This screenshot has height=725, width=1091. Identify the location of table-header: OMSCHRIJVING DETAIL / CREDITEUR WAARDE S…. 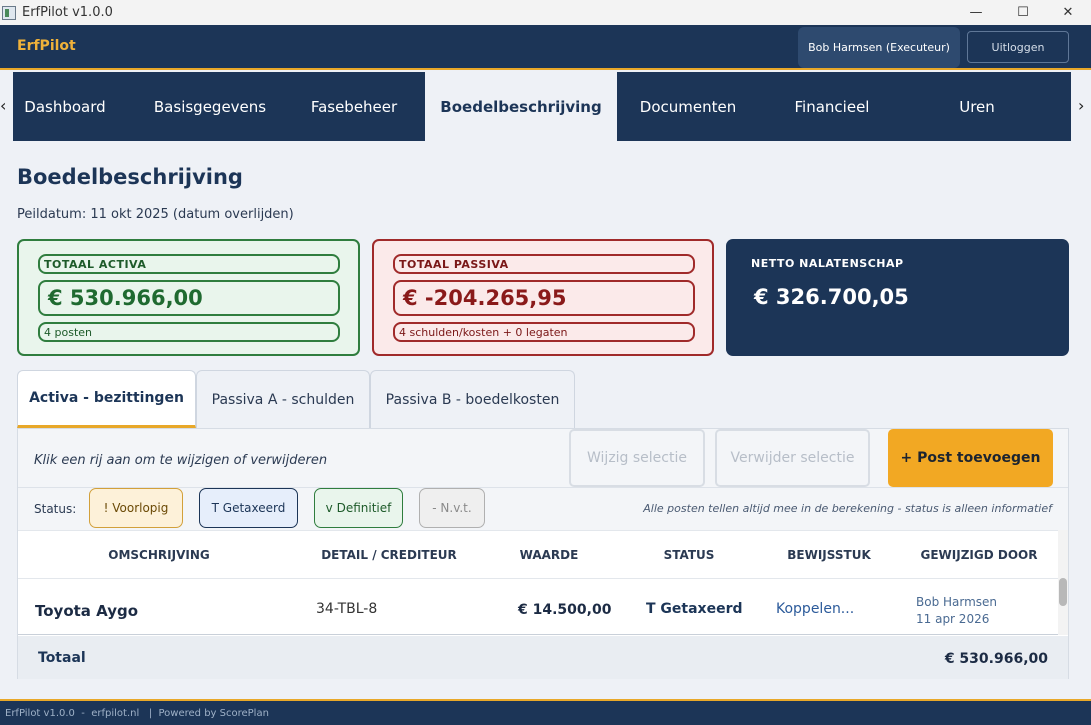
(538, 554).